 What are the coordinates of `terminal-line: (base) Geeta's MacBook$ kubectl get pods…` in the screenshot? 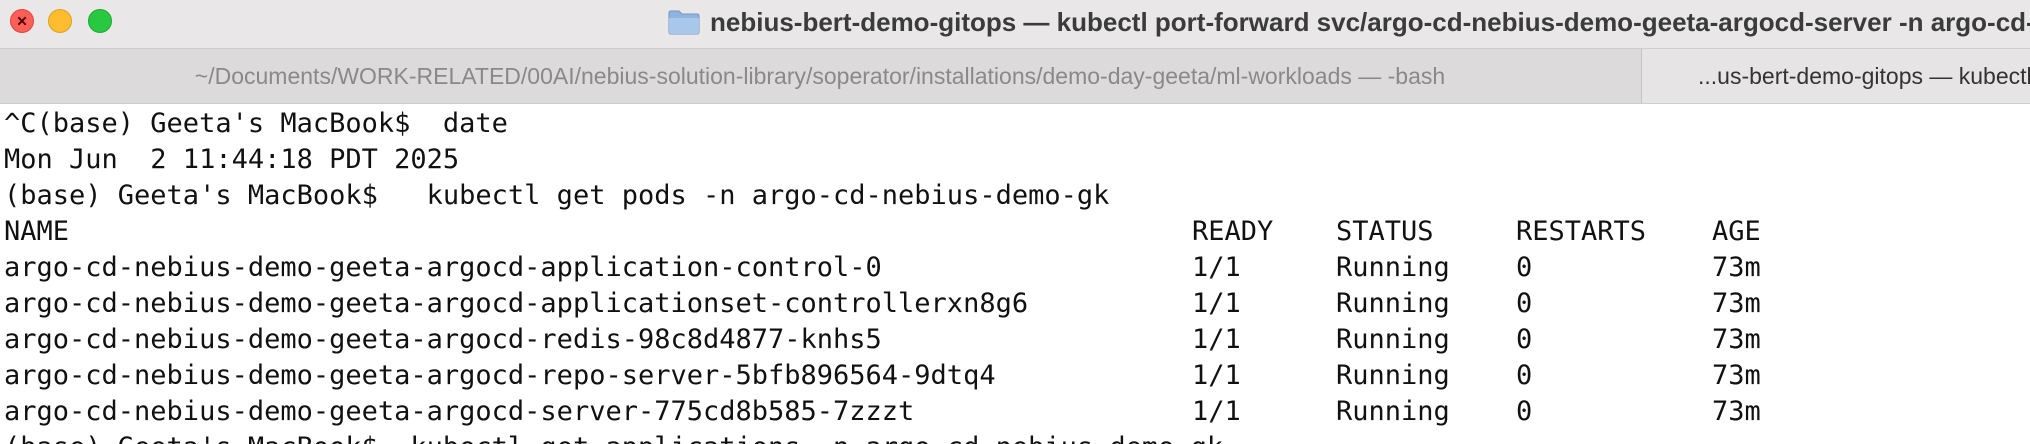 It's located at (557, 195).